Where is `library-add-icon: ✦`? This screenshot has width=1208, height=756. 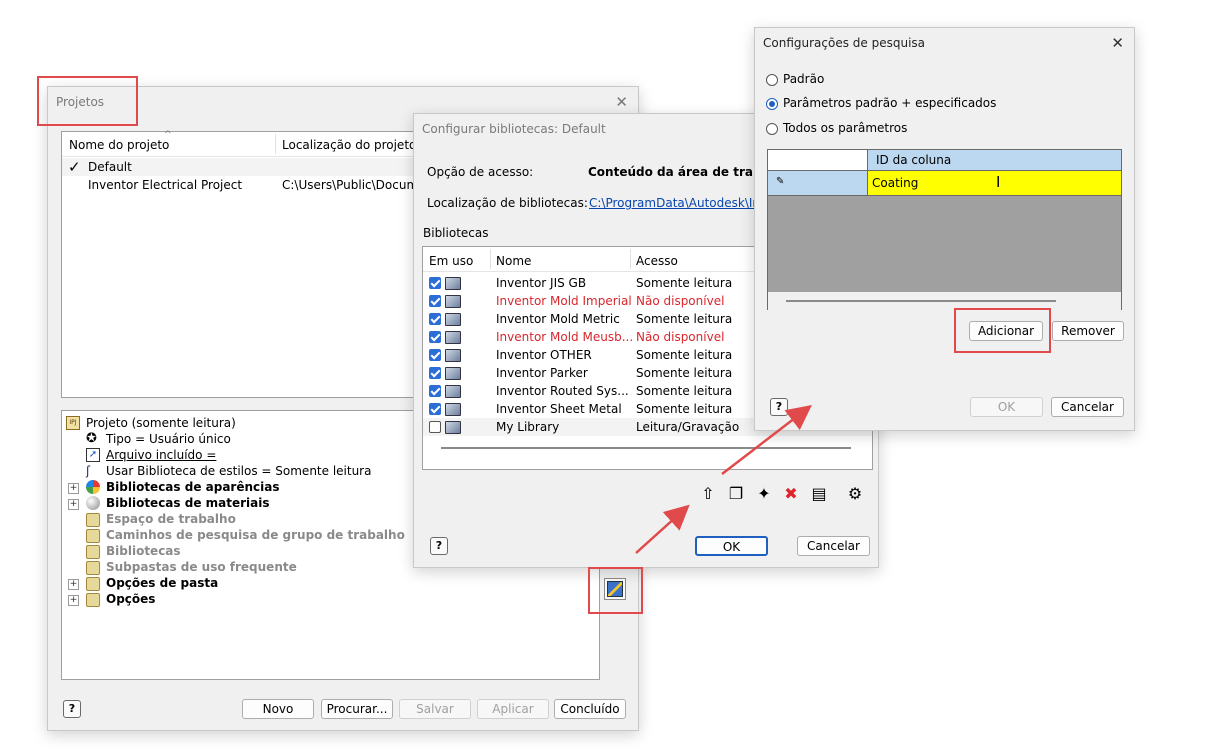 library-add-icon: ✦ is located at coordinates (764, 494).